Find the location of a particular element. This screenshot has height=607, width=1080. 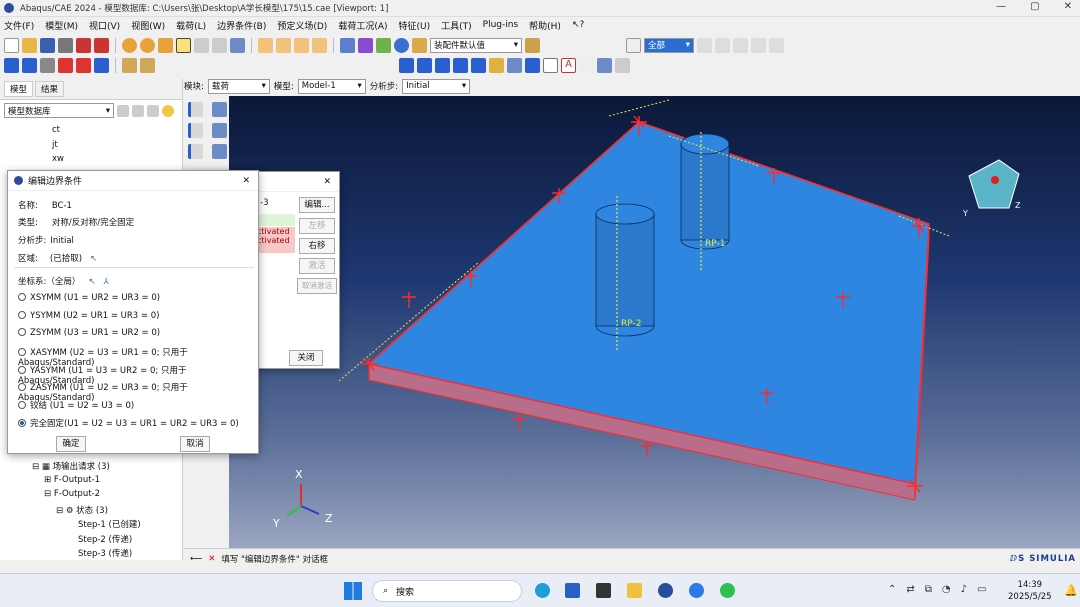

menu-predefined: 预定义场(D) is located at coordinates (302, 25).